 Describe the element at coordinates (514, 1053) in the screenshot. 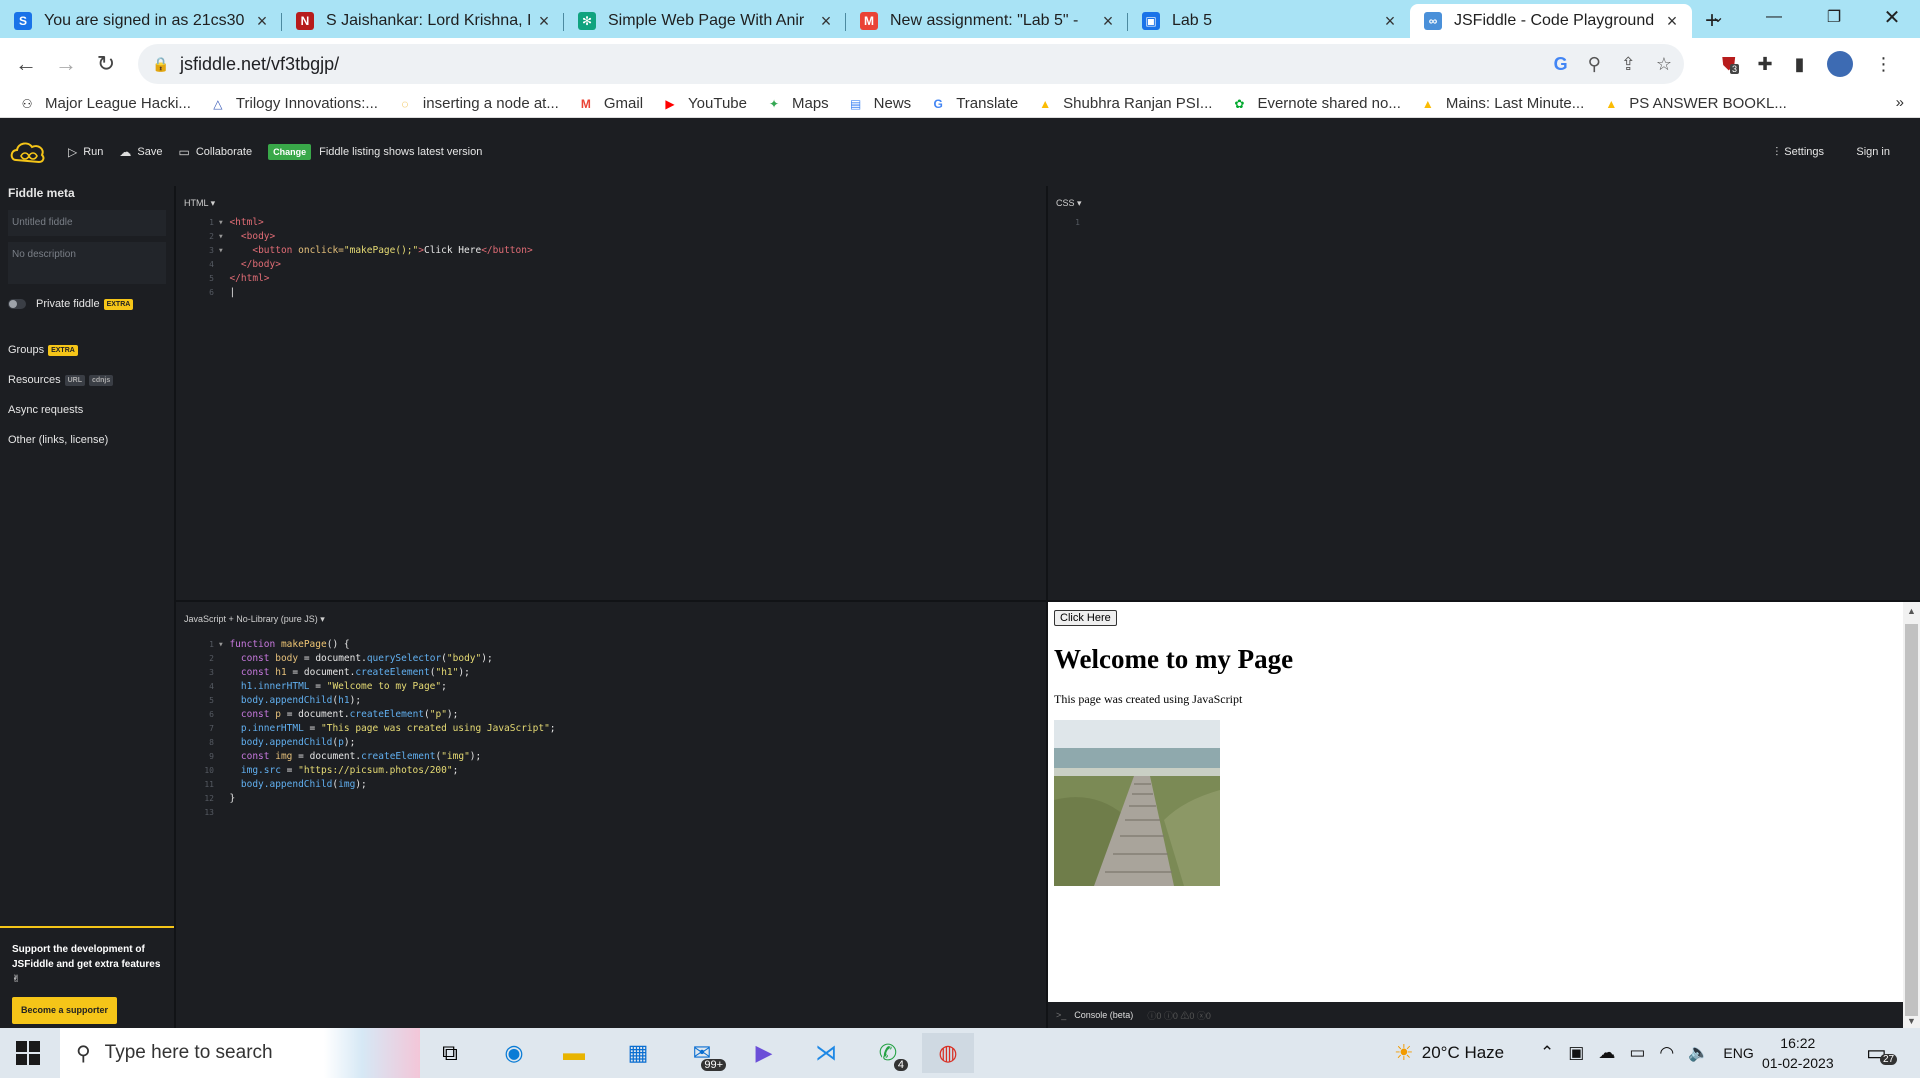

I see `edge-icon: ◉` at that location.